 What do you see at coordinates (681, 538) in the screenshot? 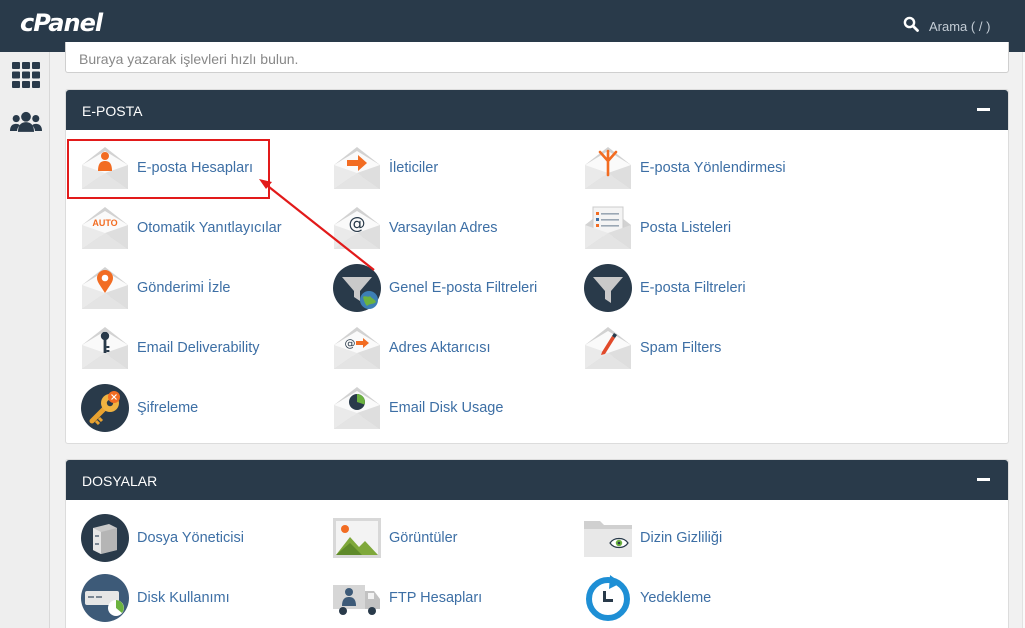
I see `directory-privacy-label: Dizin Gizliliği` at bounding box center [681, 538].